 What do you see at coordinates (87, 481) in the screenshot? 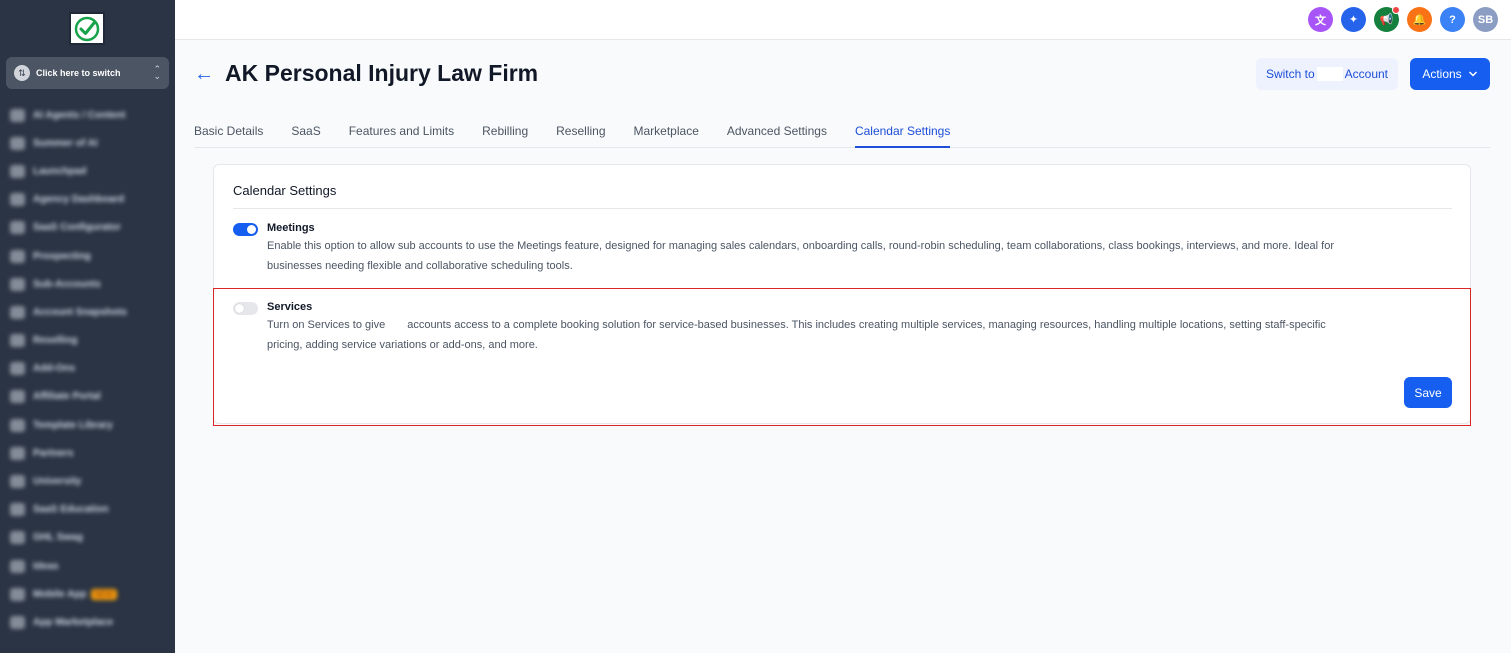
I see `sidebar-item: University` at bounding box center [87, 481].